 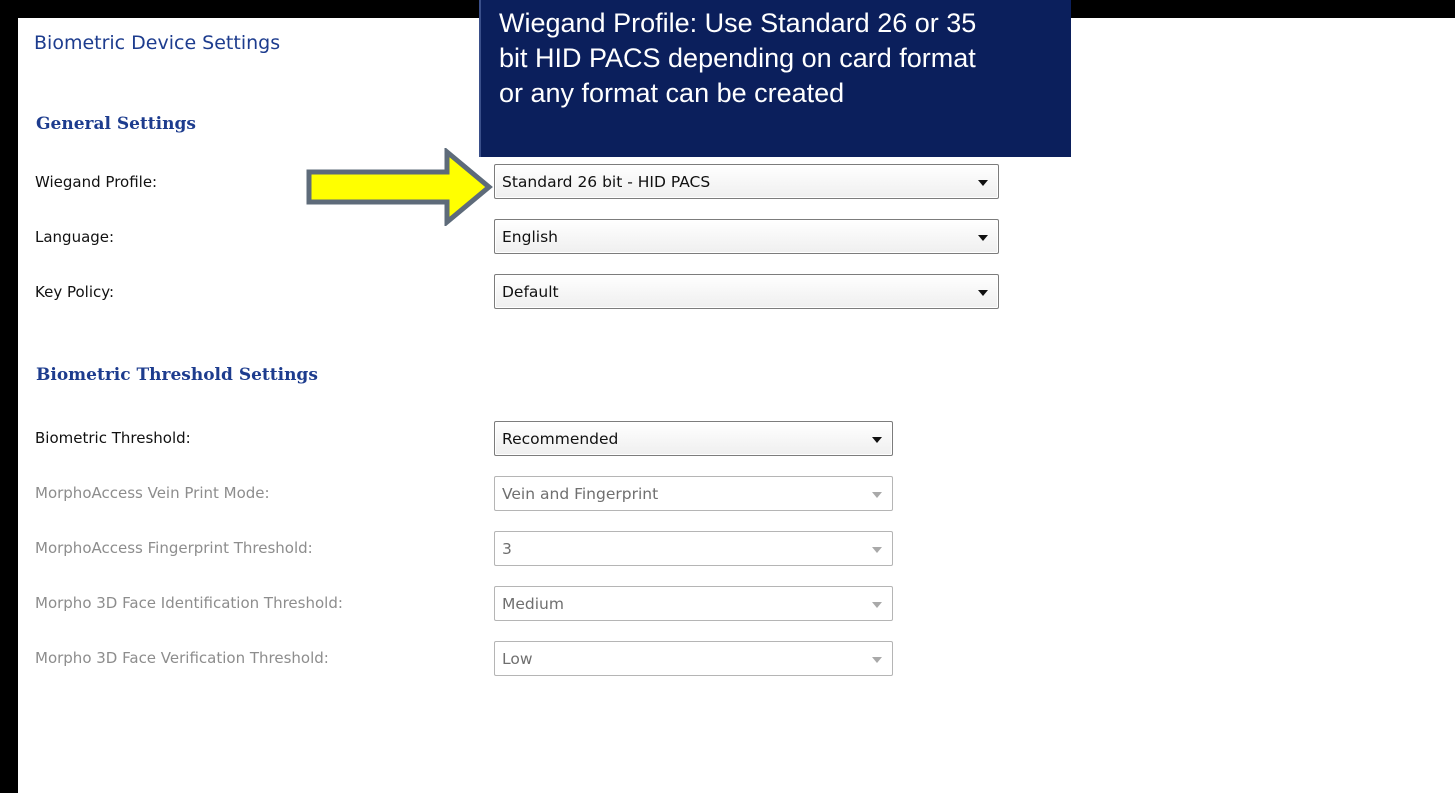 What do you see at coordinates (152, 493) in the screenshot?
I see `vein-print-mode-label: MorphoAccess Vein Print Mode:` at bounding box center [152, 493].